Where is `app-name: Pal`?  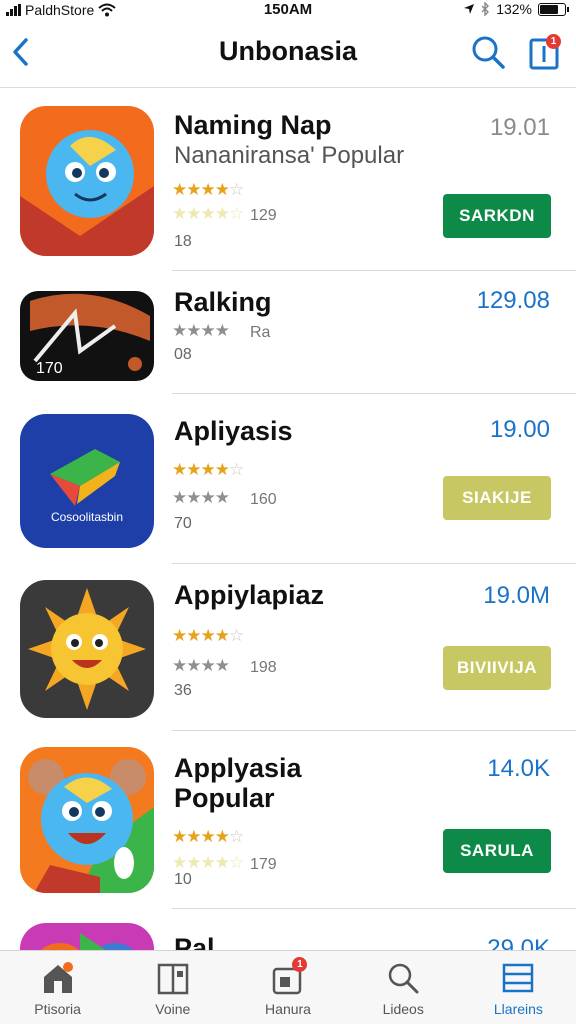
app-name: Pal is located at coordinates (194, 941).